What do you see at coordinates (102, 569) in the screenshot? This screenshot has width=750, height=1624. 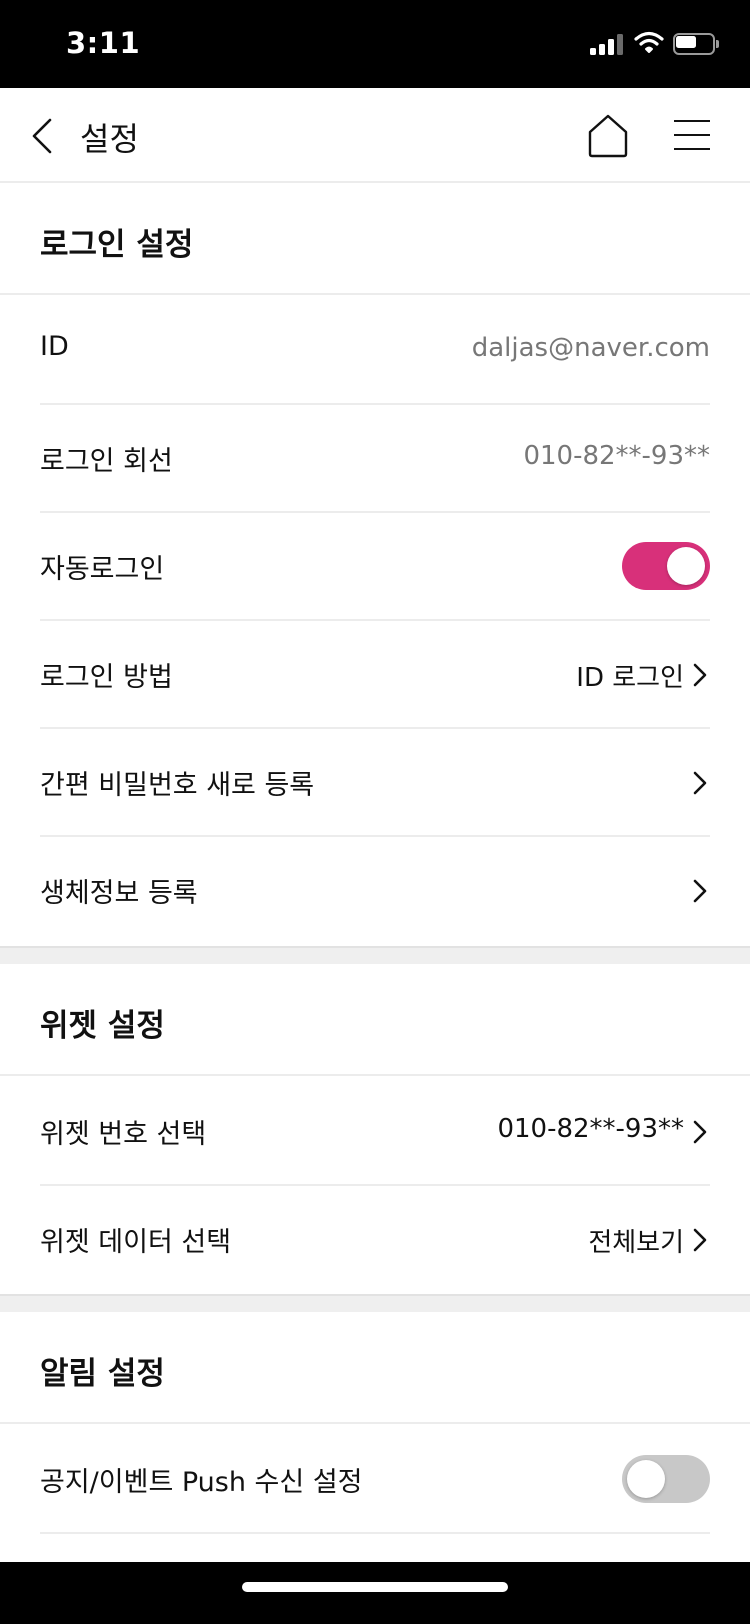 I see `row-label: 자동로그인` at bounding box center [102, 569].